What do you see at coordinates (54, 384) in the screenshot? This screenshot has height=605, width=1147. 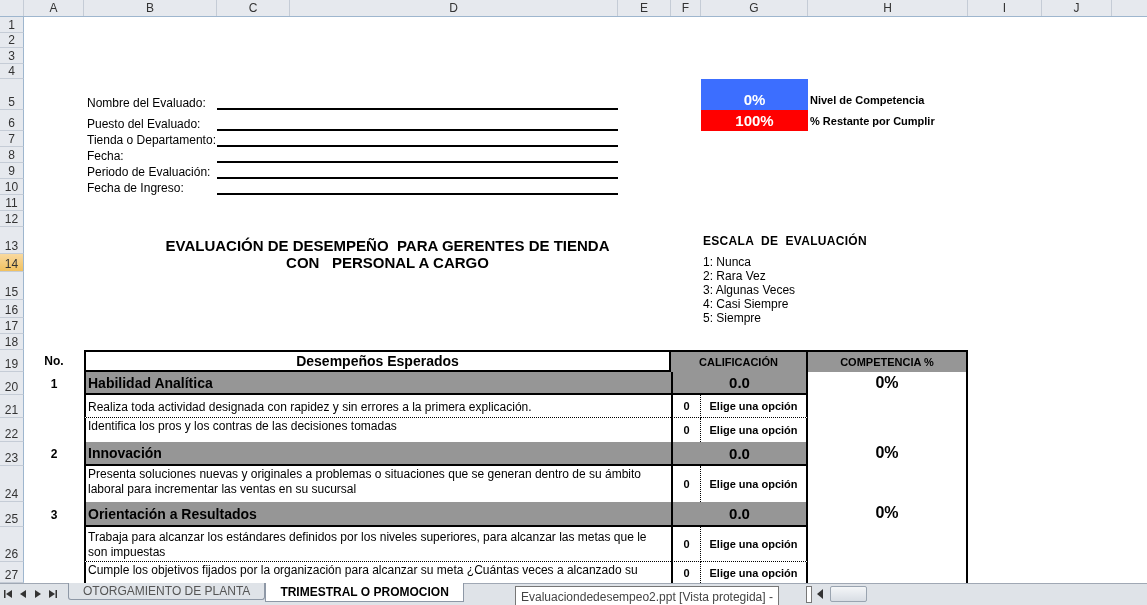 I see `section-number: 1` at bounding box center [54, 384].